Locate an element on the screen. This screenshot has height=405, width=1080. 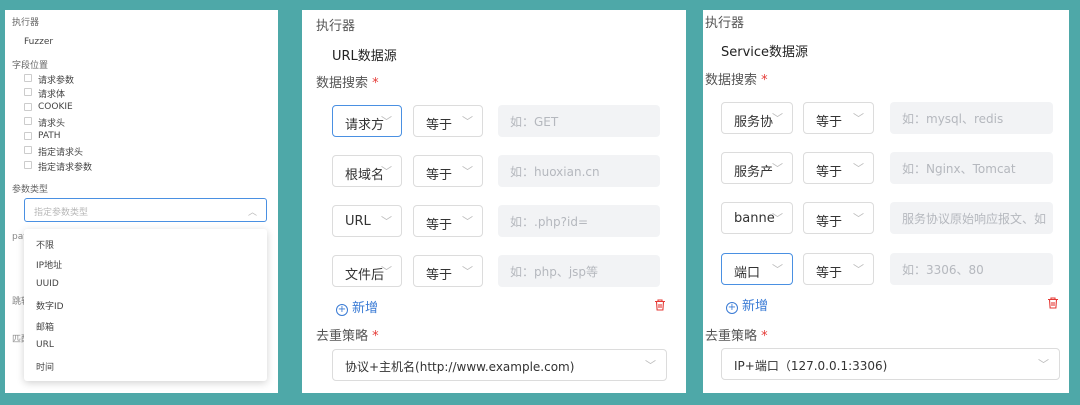
search-value-input: 服务协议原始响应报文、如 is located at coordinates (971, 218).